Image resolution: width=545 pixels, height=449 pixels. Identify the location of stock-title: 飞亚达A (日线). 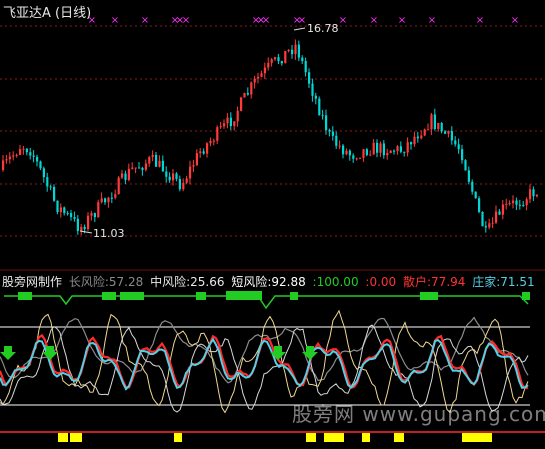
(47, 13).